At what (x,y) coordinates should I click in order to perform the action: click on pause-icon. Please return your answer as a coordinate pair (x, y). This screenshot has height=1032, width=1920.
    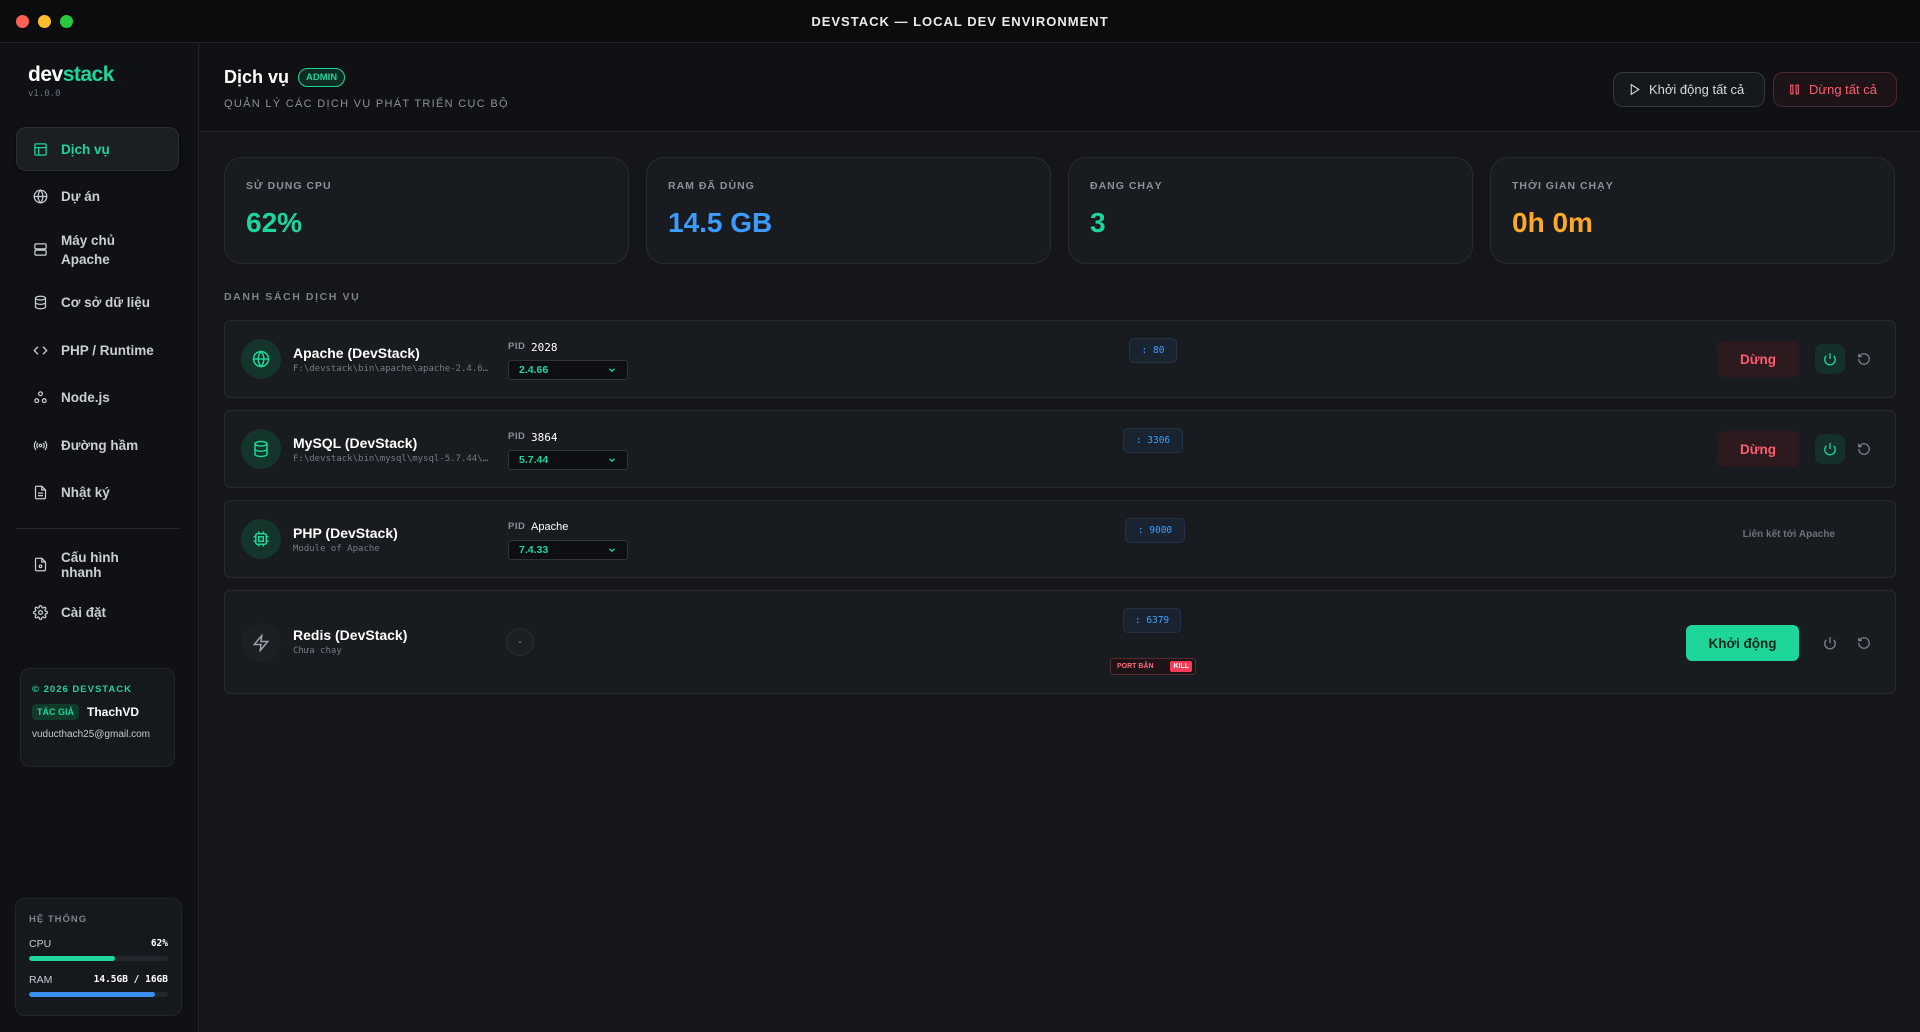
    Looking at the image, I should click on (1794, 89).